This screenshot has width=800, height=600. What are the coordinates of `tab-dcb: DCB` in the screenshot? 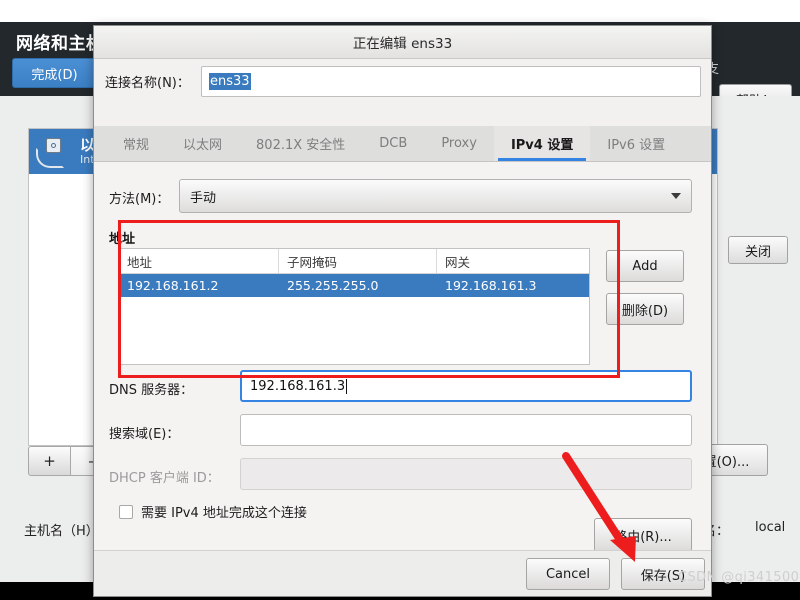 It's located at (393, 143).